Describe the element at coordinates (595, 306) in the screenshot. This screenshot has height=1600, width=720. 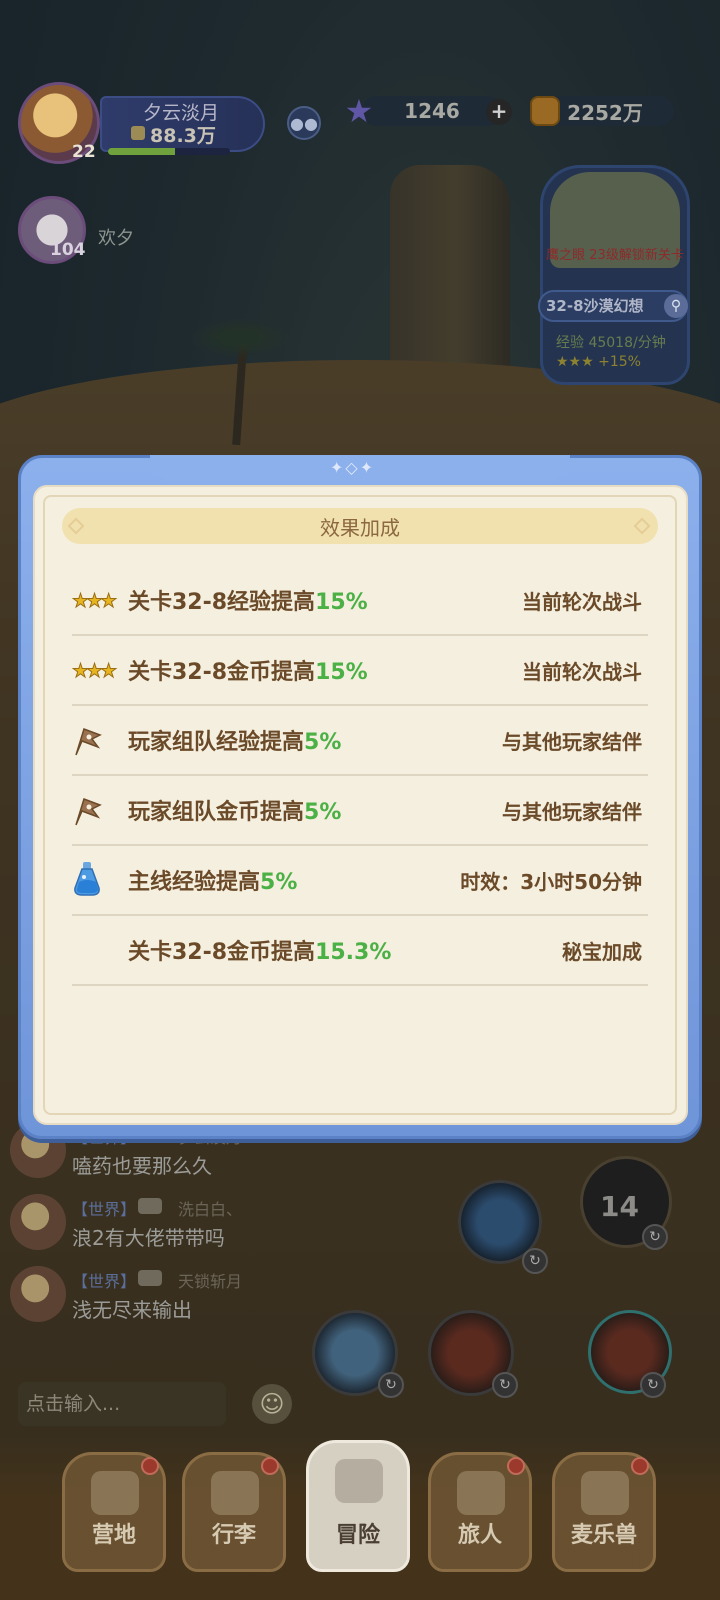
I see `stage-name-label: 32-8沙漠幻想` at that location.